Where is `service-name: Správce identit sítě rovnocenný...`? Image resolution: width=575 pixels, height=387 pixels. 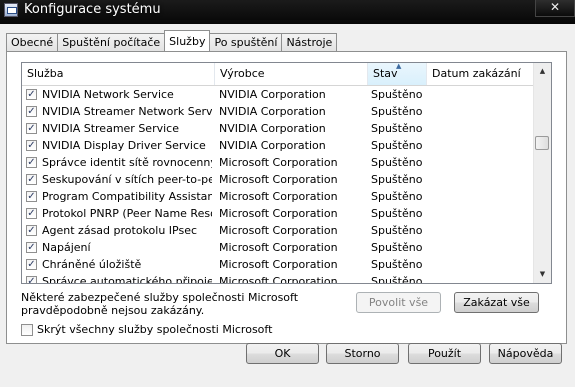
service-name: Správce identit sítě rovnocenný... is located at coordinates (127, 162).